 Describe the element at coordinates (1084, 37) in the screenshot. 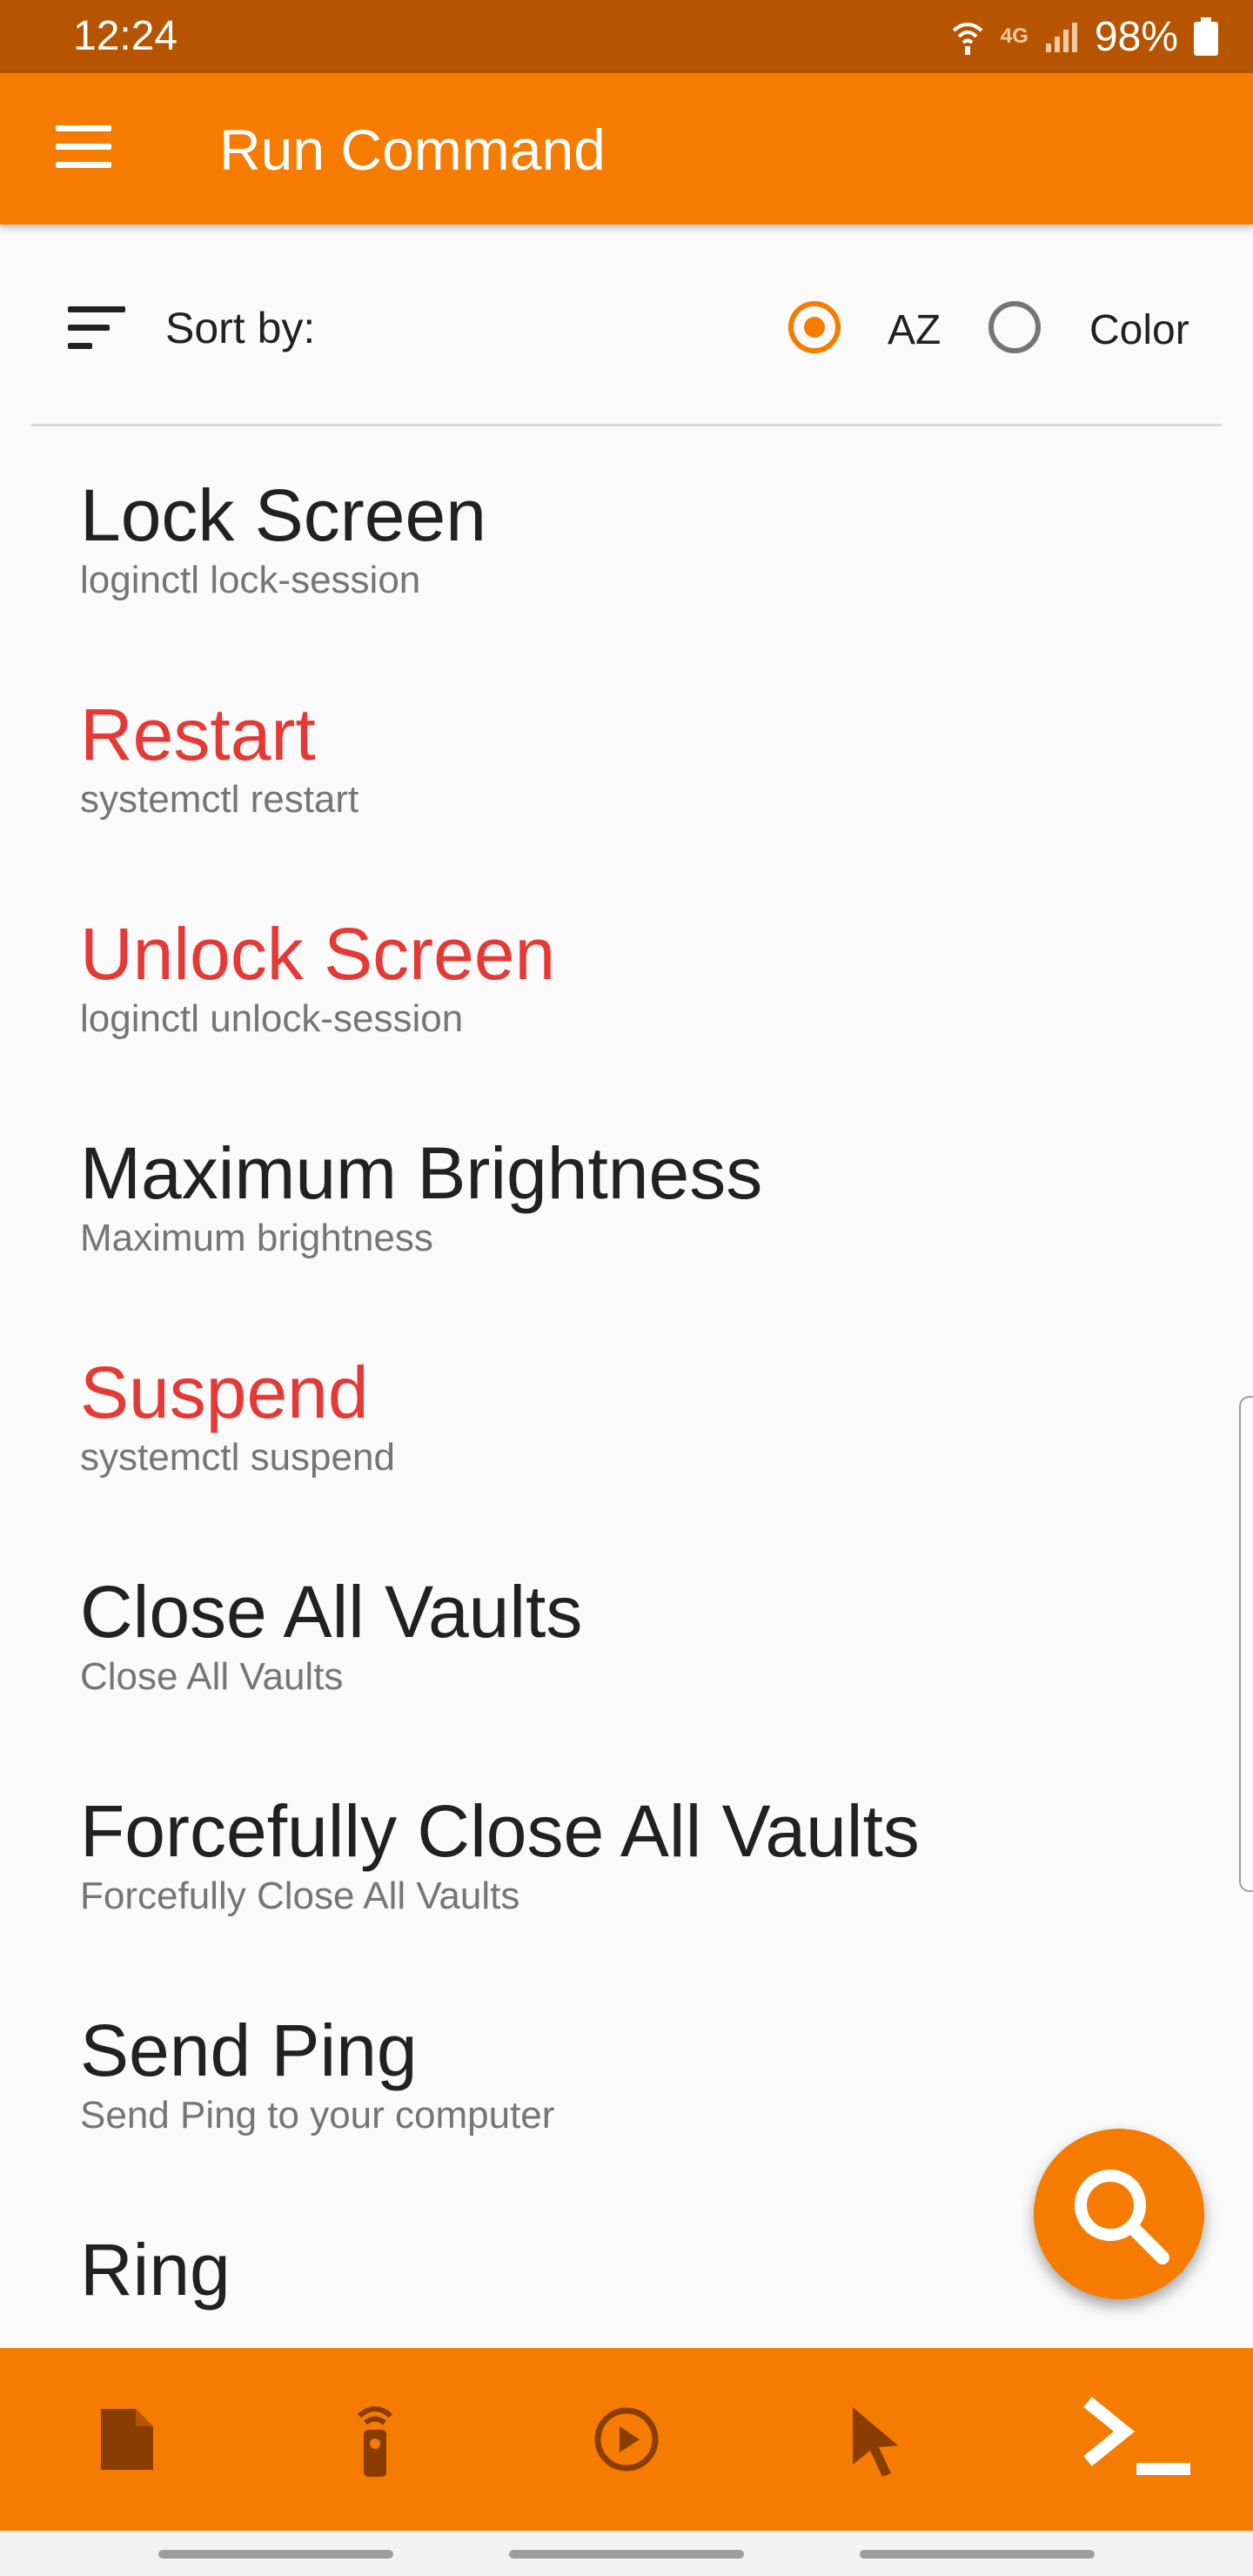

I see `status-icons: 4G 98%` at that location.